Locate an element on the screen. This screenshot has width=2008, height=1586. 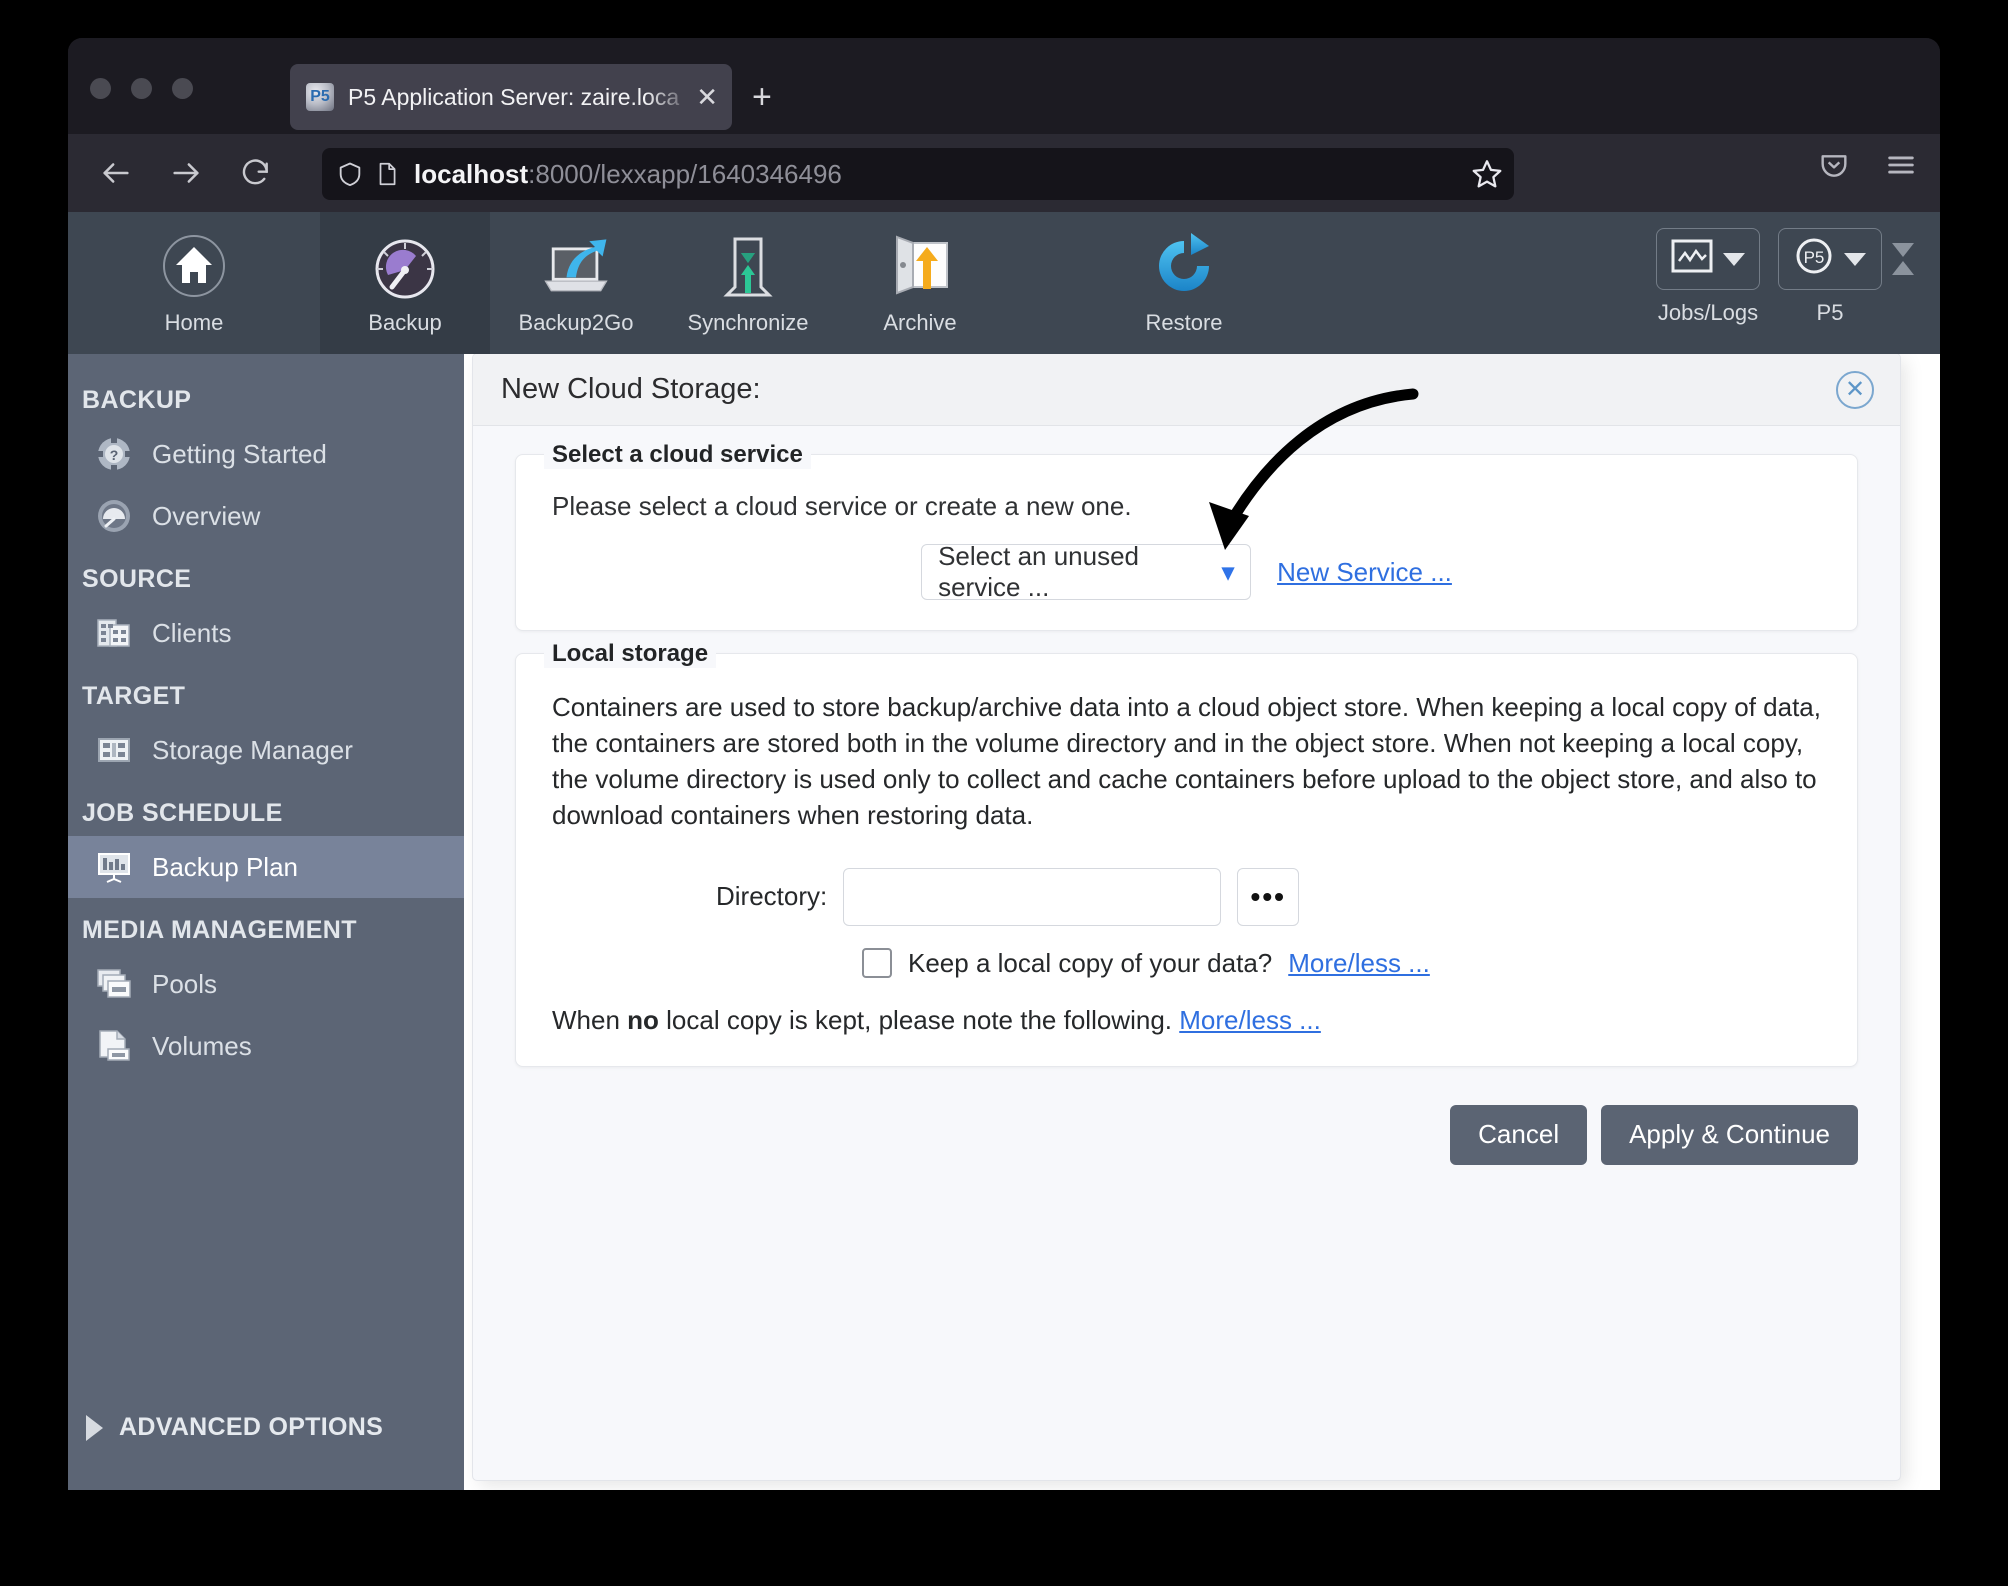
toolbar-item-label: Backup2Go is located at coordinates (576, 322).